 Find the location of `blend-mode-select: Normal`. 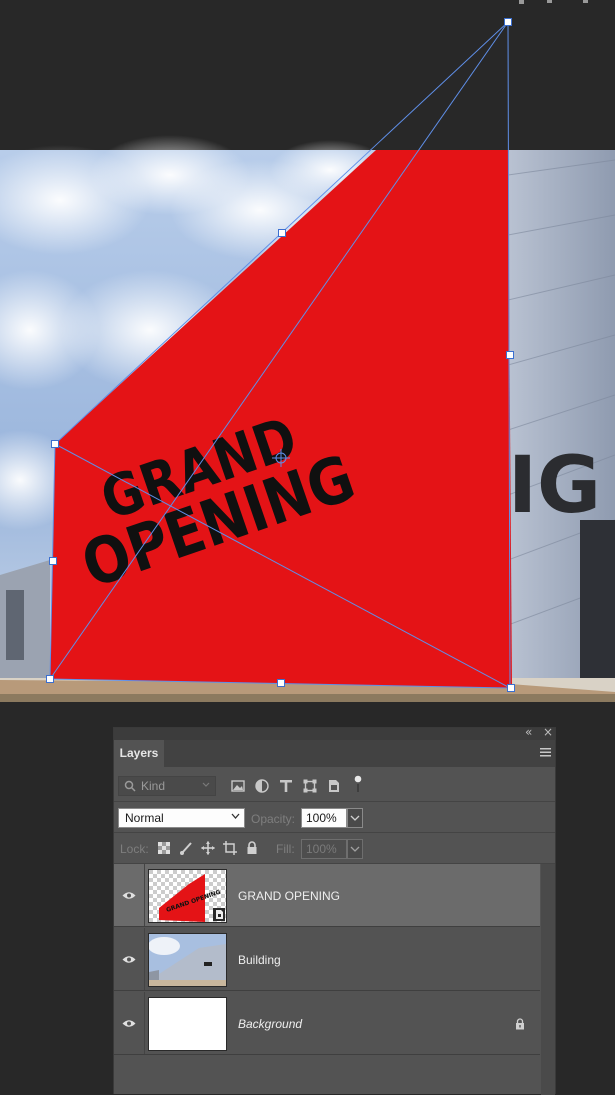

blend-mode-select: Normal is located at coordinates (181, 818).